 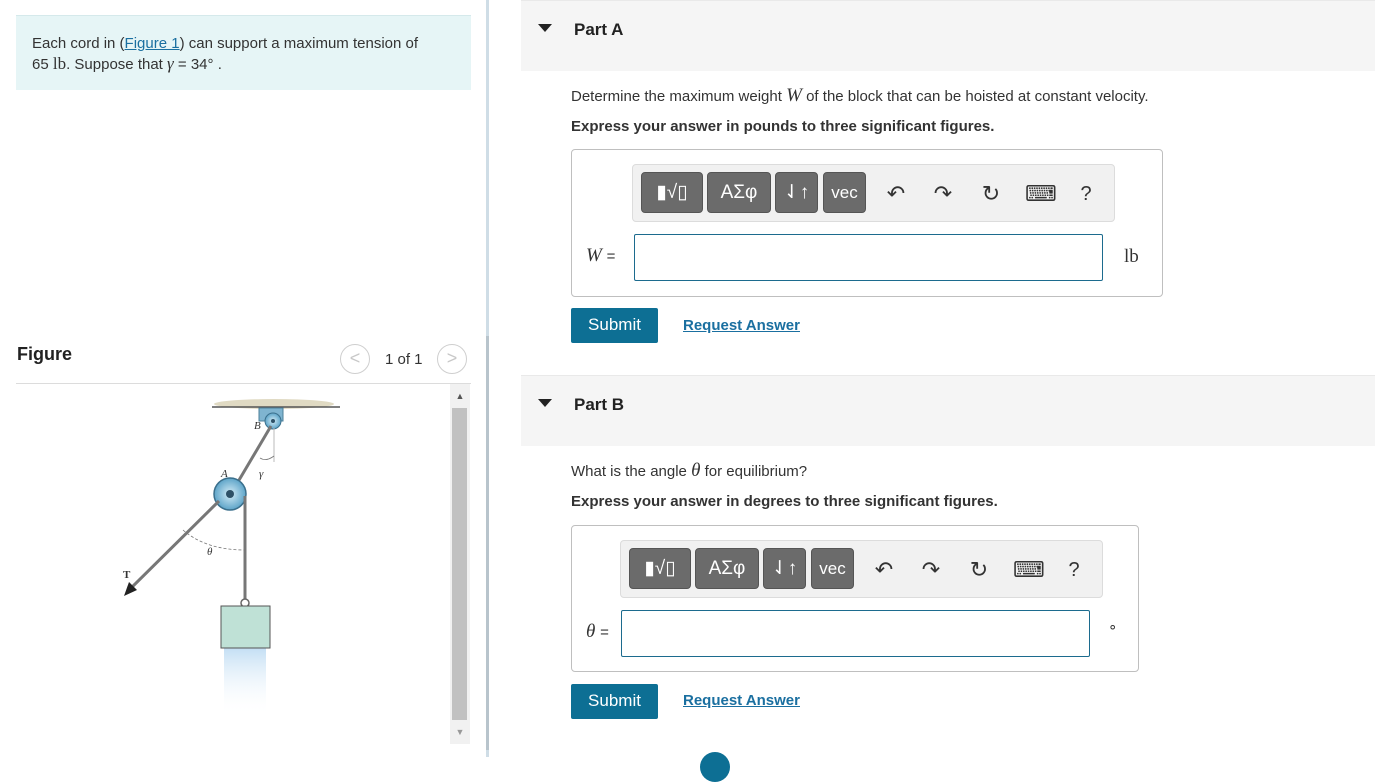 What do you see at coordinates (861, 569) in the screenshot?
I see `part-b-toolbar: ▮√▯ ΑΣφ ⇃↑ vec ↶ ↷ ↻ ⌨ ?` at bounding box center [861, 569].